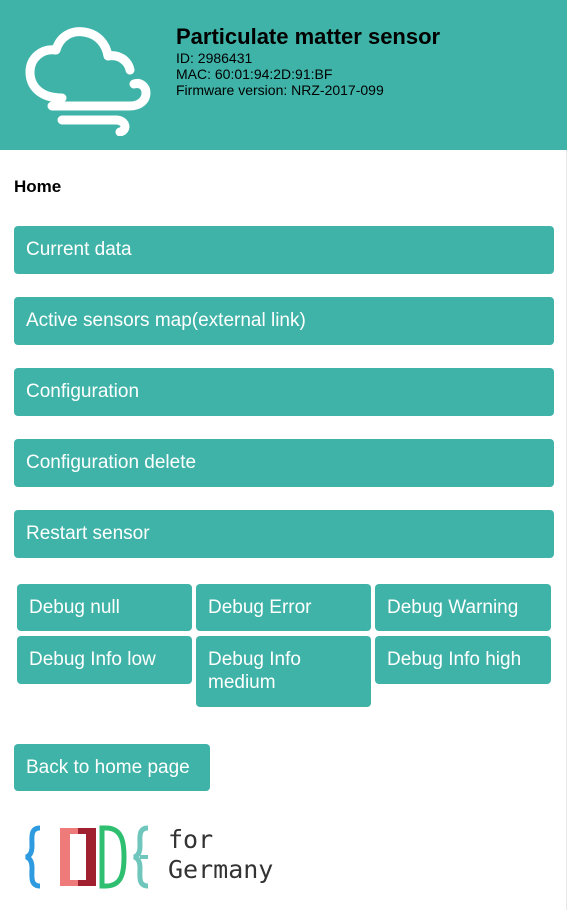 This screenshot has height=910, width=567. I want to click on sensors-map-button: Active sensors map(external link), so click(284, 321).